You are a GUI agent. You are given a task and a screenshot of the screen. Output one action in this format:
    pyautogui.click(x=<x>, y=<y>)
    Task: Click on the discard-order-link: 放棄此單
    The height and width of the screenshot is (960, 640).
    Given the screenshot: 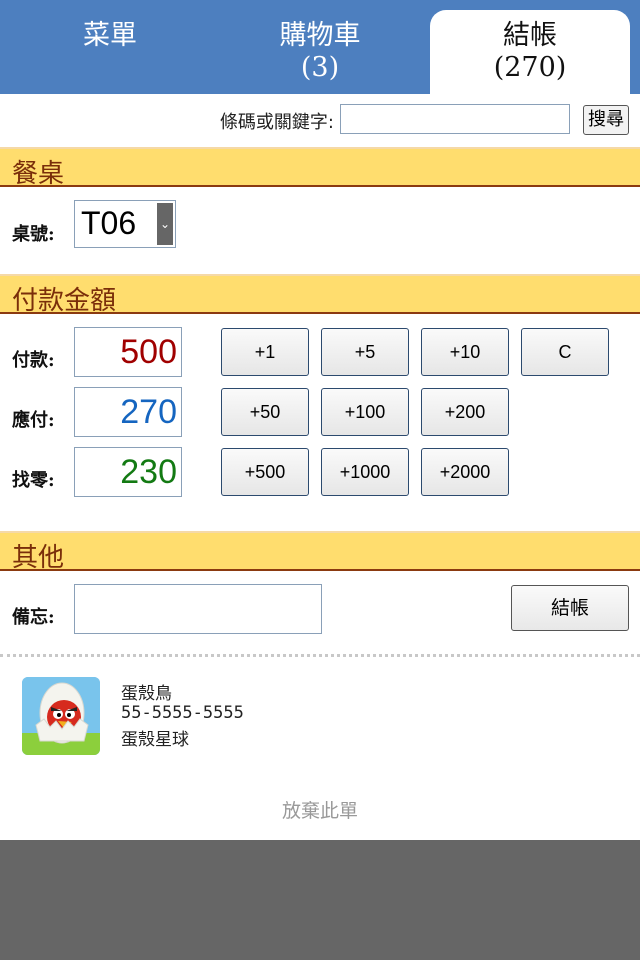 What is the action you would take?
    pyautogui.click(x=320, y=809)
    